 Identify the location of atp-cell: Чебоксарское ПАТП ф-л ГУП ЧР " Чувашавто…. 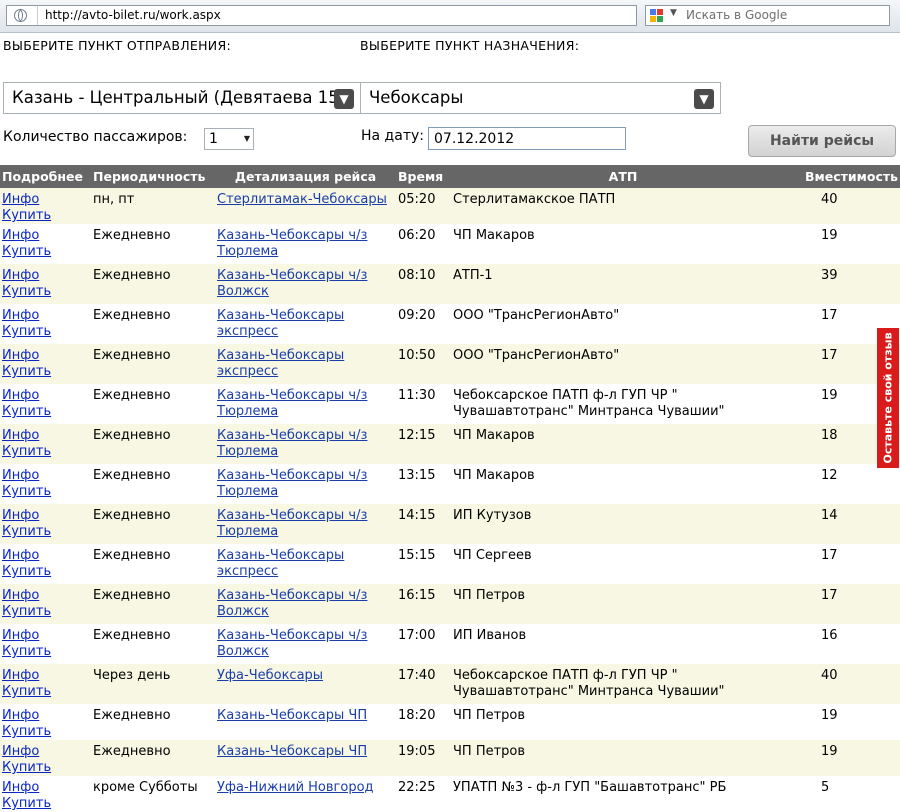
(623, 404).